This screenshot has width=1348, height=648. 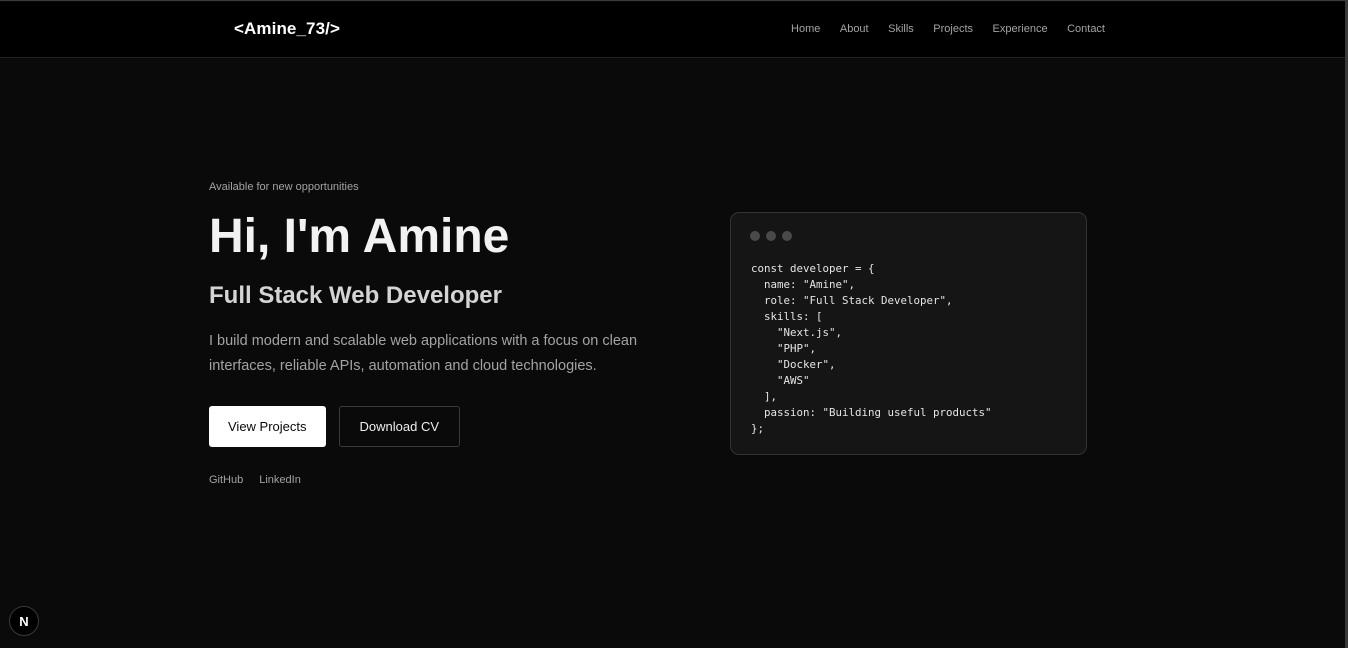 What do you see at coordinates (854, 29) in the screenshot?
I see `nav-about: About` at bounding box center [854, 29].